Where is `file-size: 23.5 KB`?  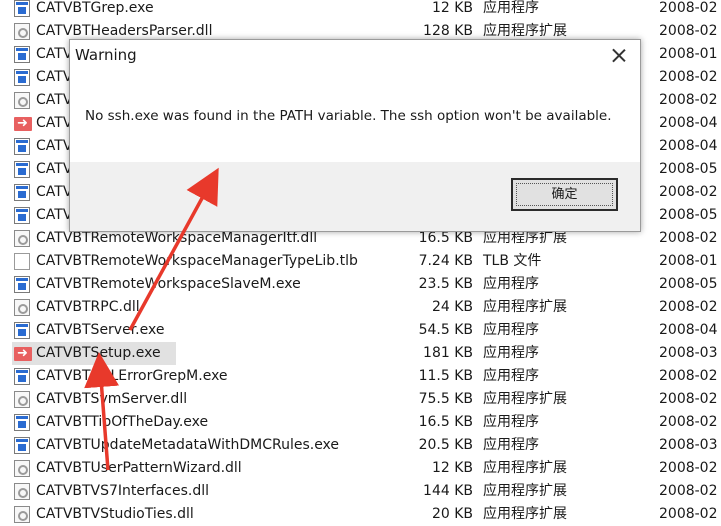
file-size: 23.5 KB is located at coordinates (445, 284).